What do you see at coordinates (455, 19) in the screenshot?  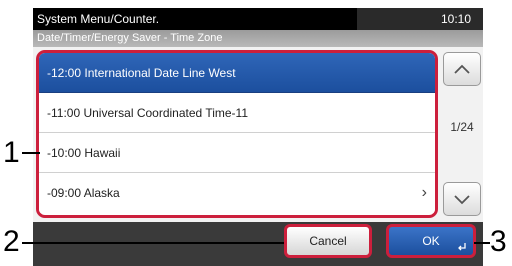 I see `clock: 10:10` at bounding box center [455, 19].